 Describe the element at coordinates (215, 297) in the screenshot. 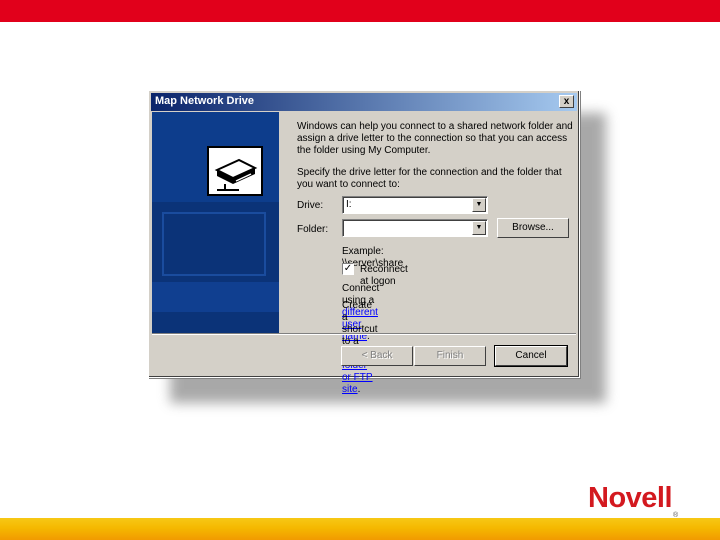

I see `side-panel-graphic-band` at that location.